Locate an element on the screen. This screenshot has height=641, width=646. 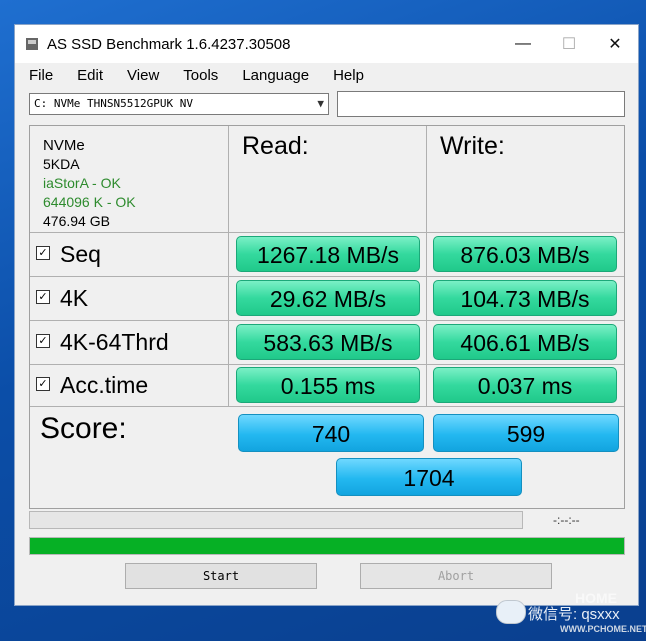
chevron-down-icon: ▼ is located at coordinates (320, 104).